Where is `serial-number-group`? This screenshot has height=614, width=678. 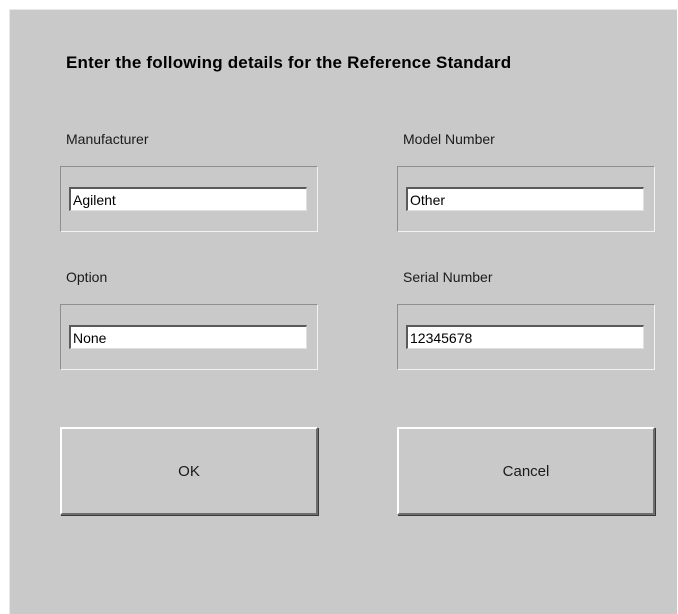
serial-number-group is located at coordinates (526, 337).